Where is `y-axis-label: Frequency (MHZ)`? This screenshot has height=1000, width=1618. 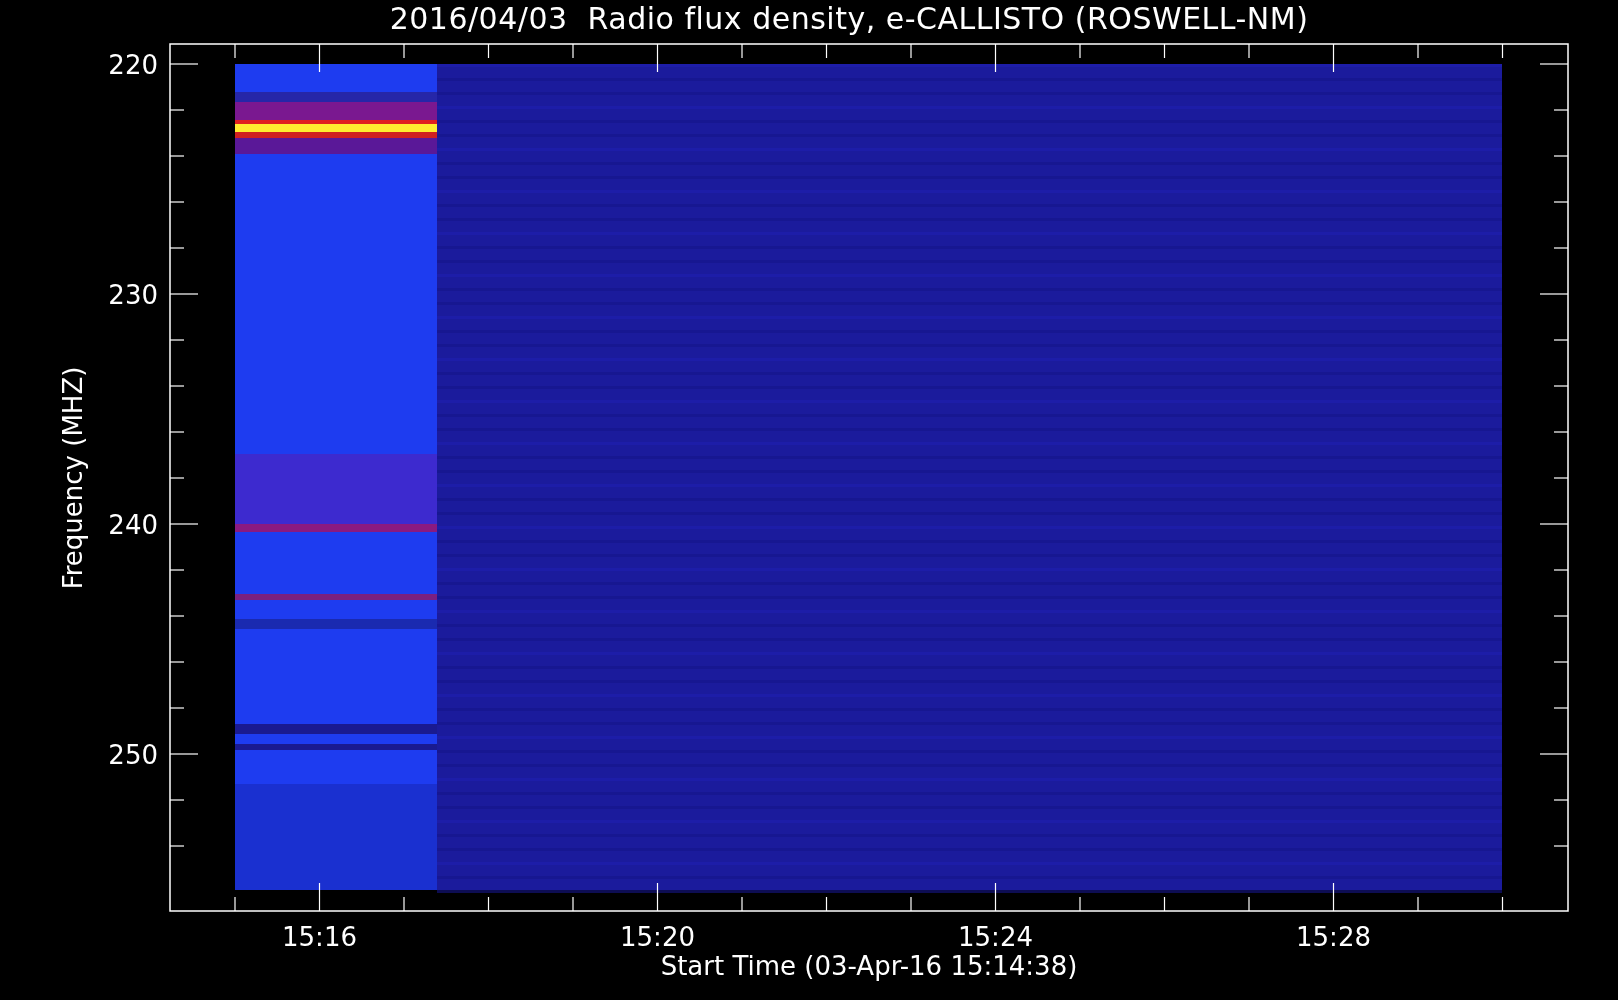 y-axis-label: Frequency (MHZ) is located at coordinates (73, 478).